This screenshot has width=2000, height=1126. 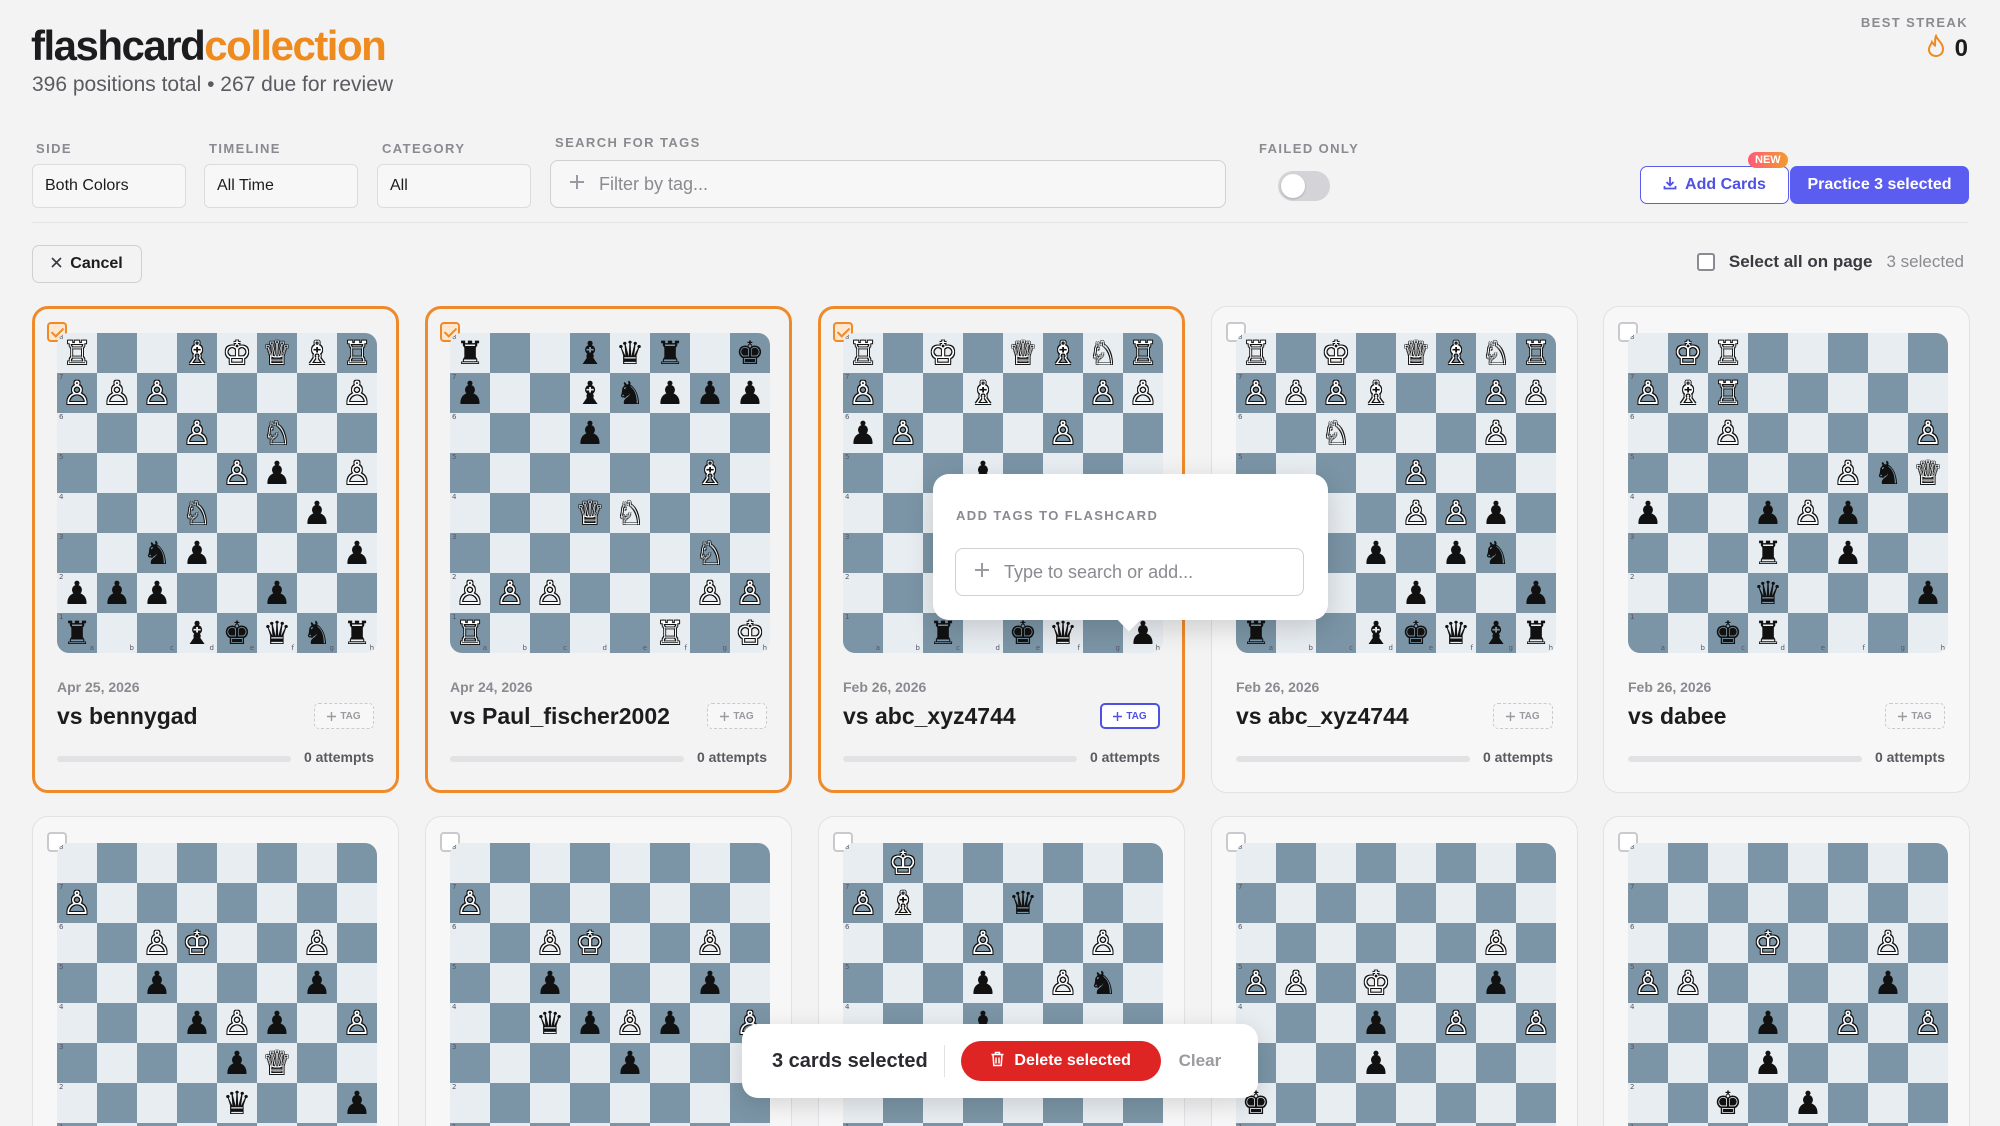 I want to click on board-square: 3, so click(x=77, y=1063).